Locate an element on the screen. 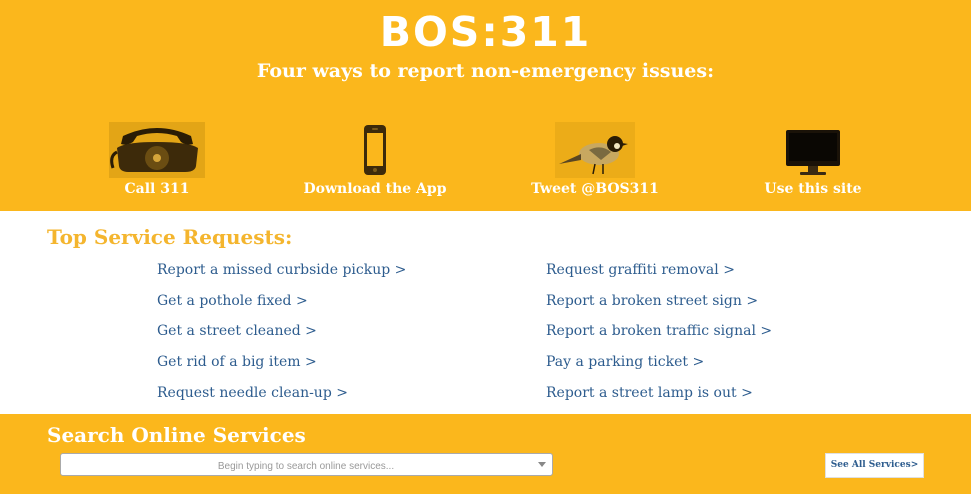  request-link: Report a missed curbside pickup > is located at coordinates (281, 270).